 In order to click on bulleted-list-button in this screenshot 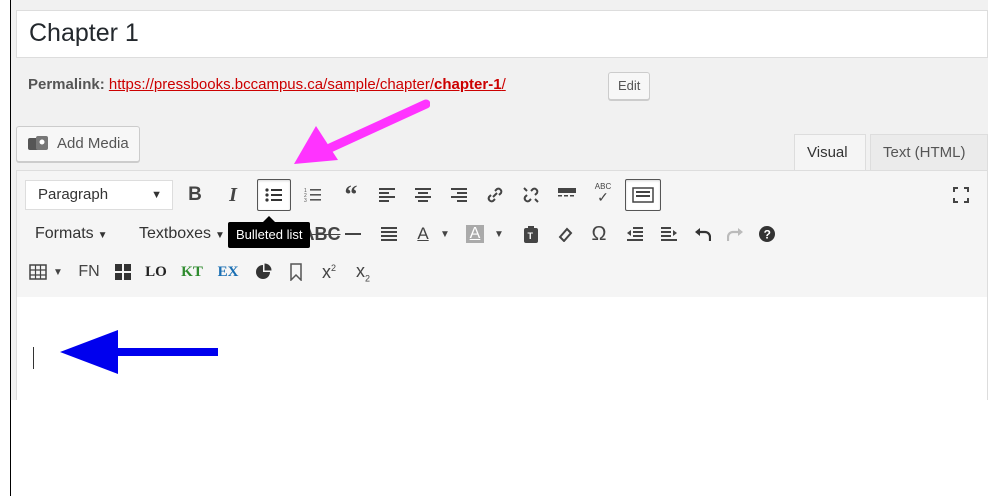, I will do `click(274, 195)`.